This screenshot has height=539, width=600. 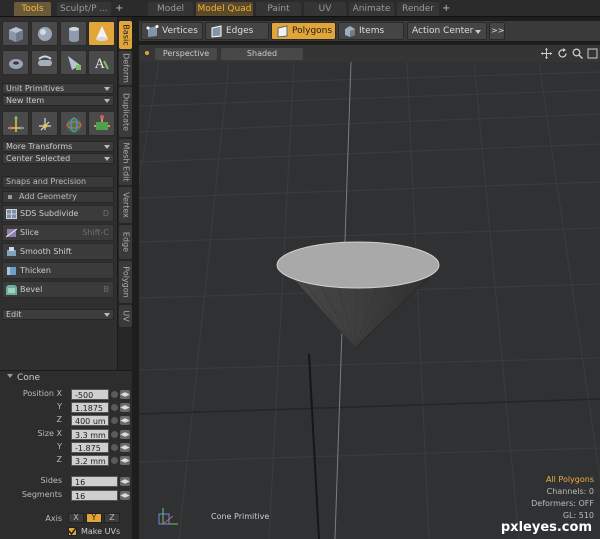 What do you see at coordinates (101, 62) in the screenshot?
I see `text-primitive-button: A` at bounding box center [101, 62].